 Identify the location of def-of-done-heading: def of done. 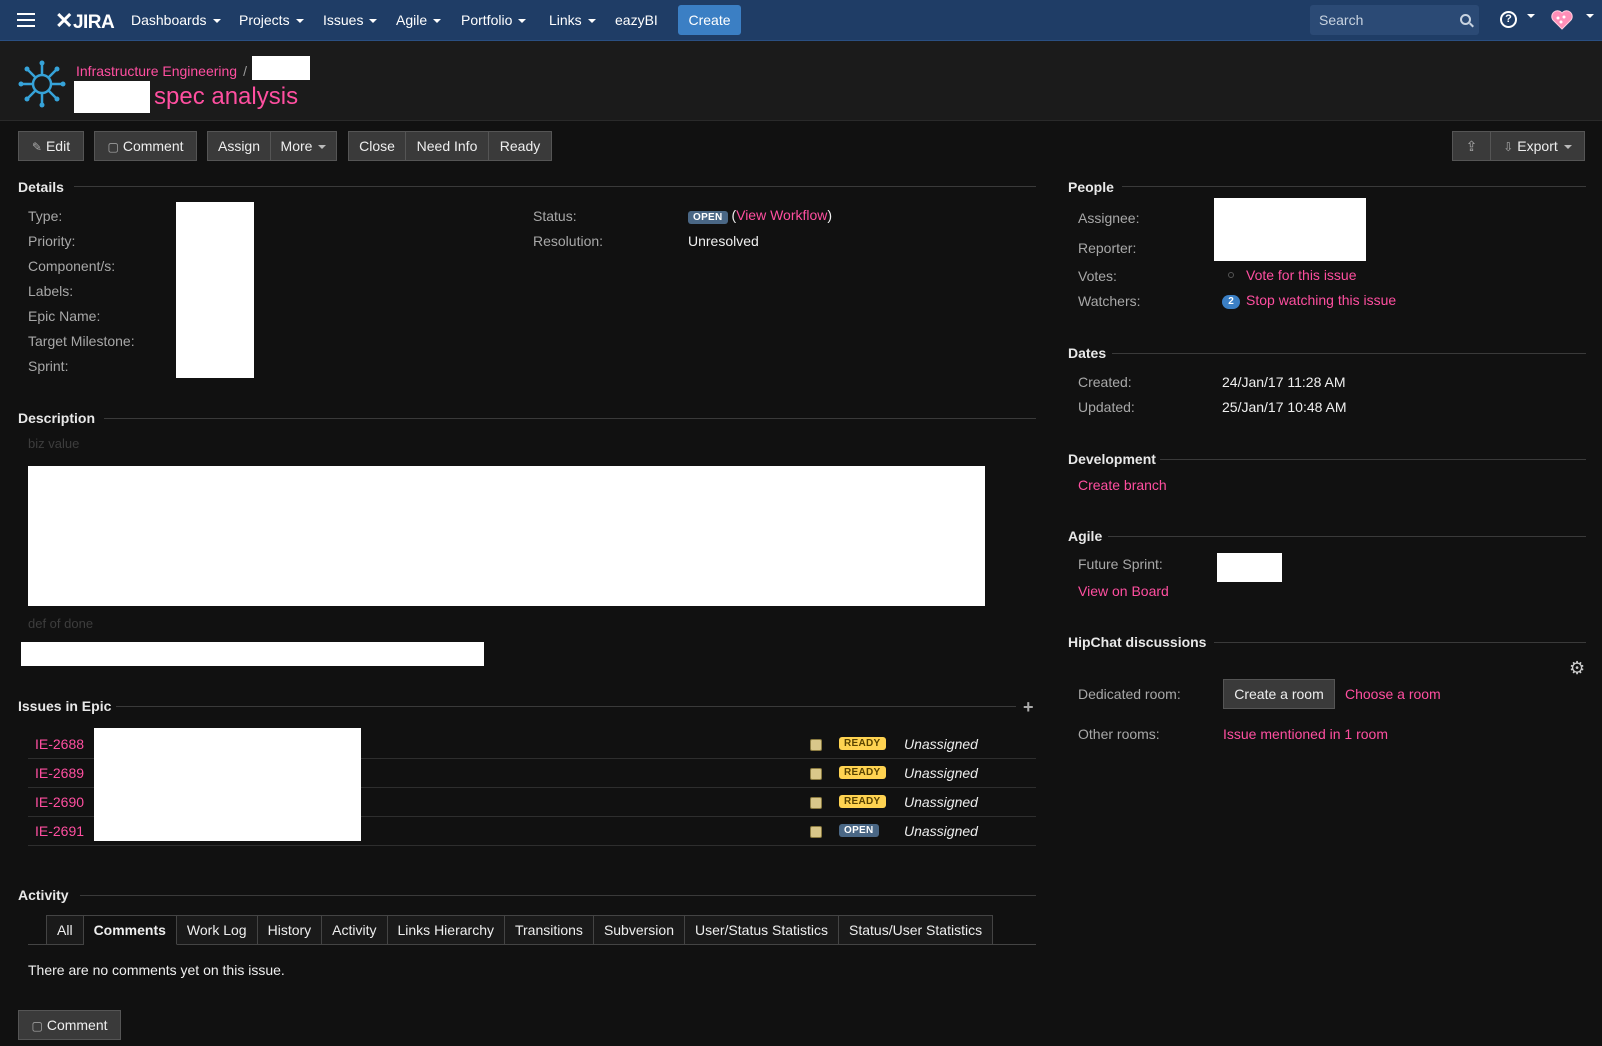
(61, 623).